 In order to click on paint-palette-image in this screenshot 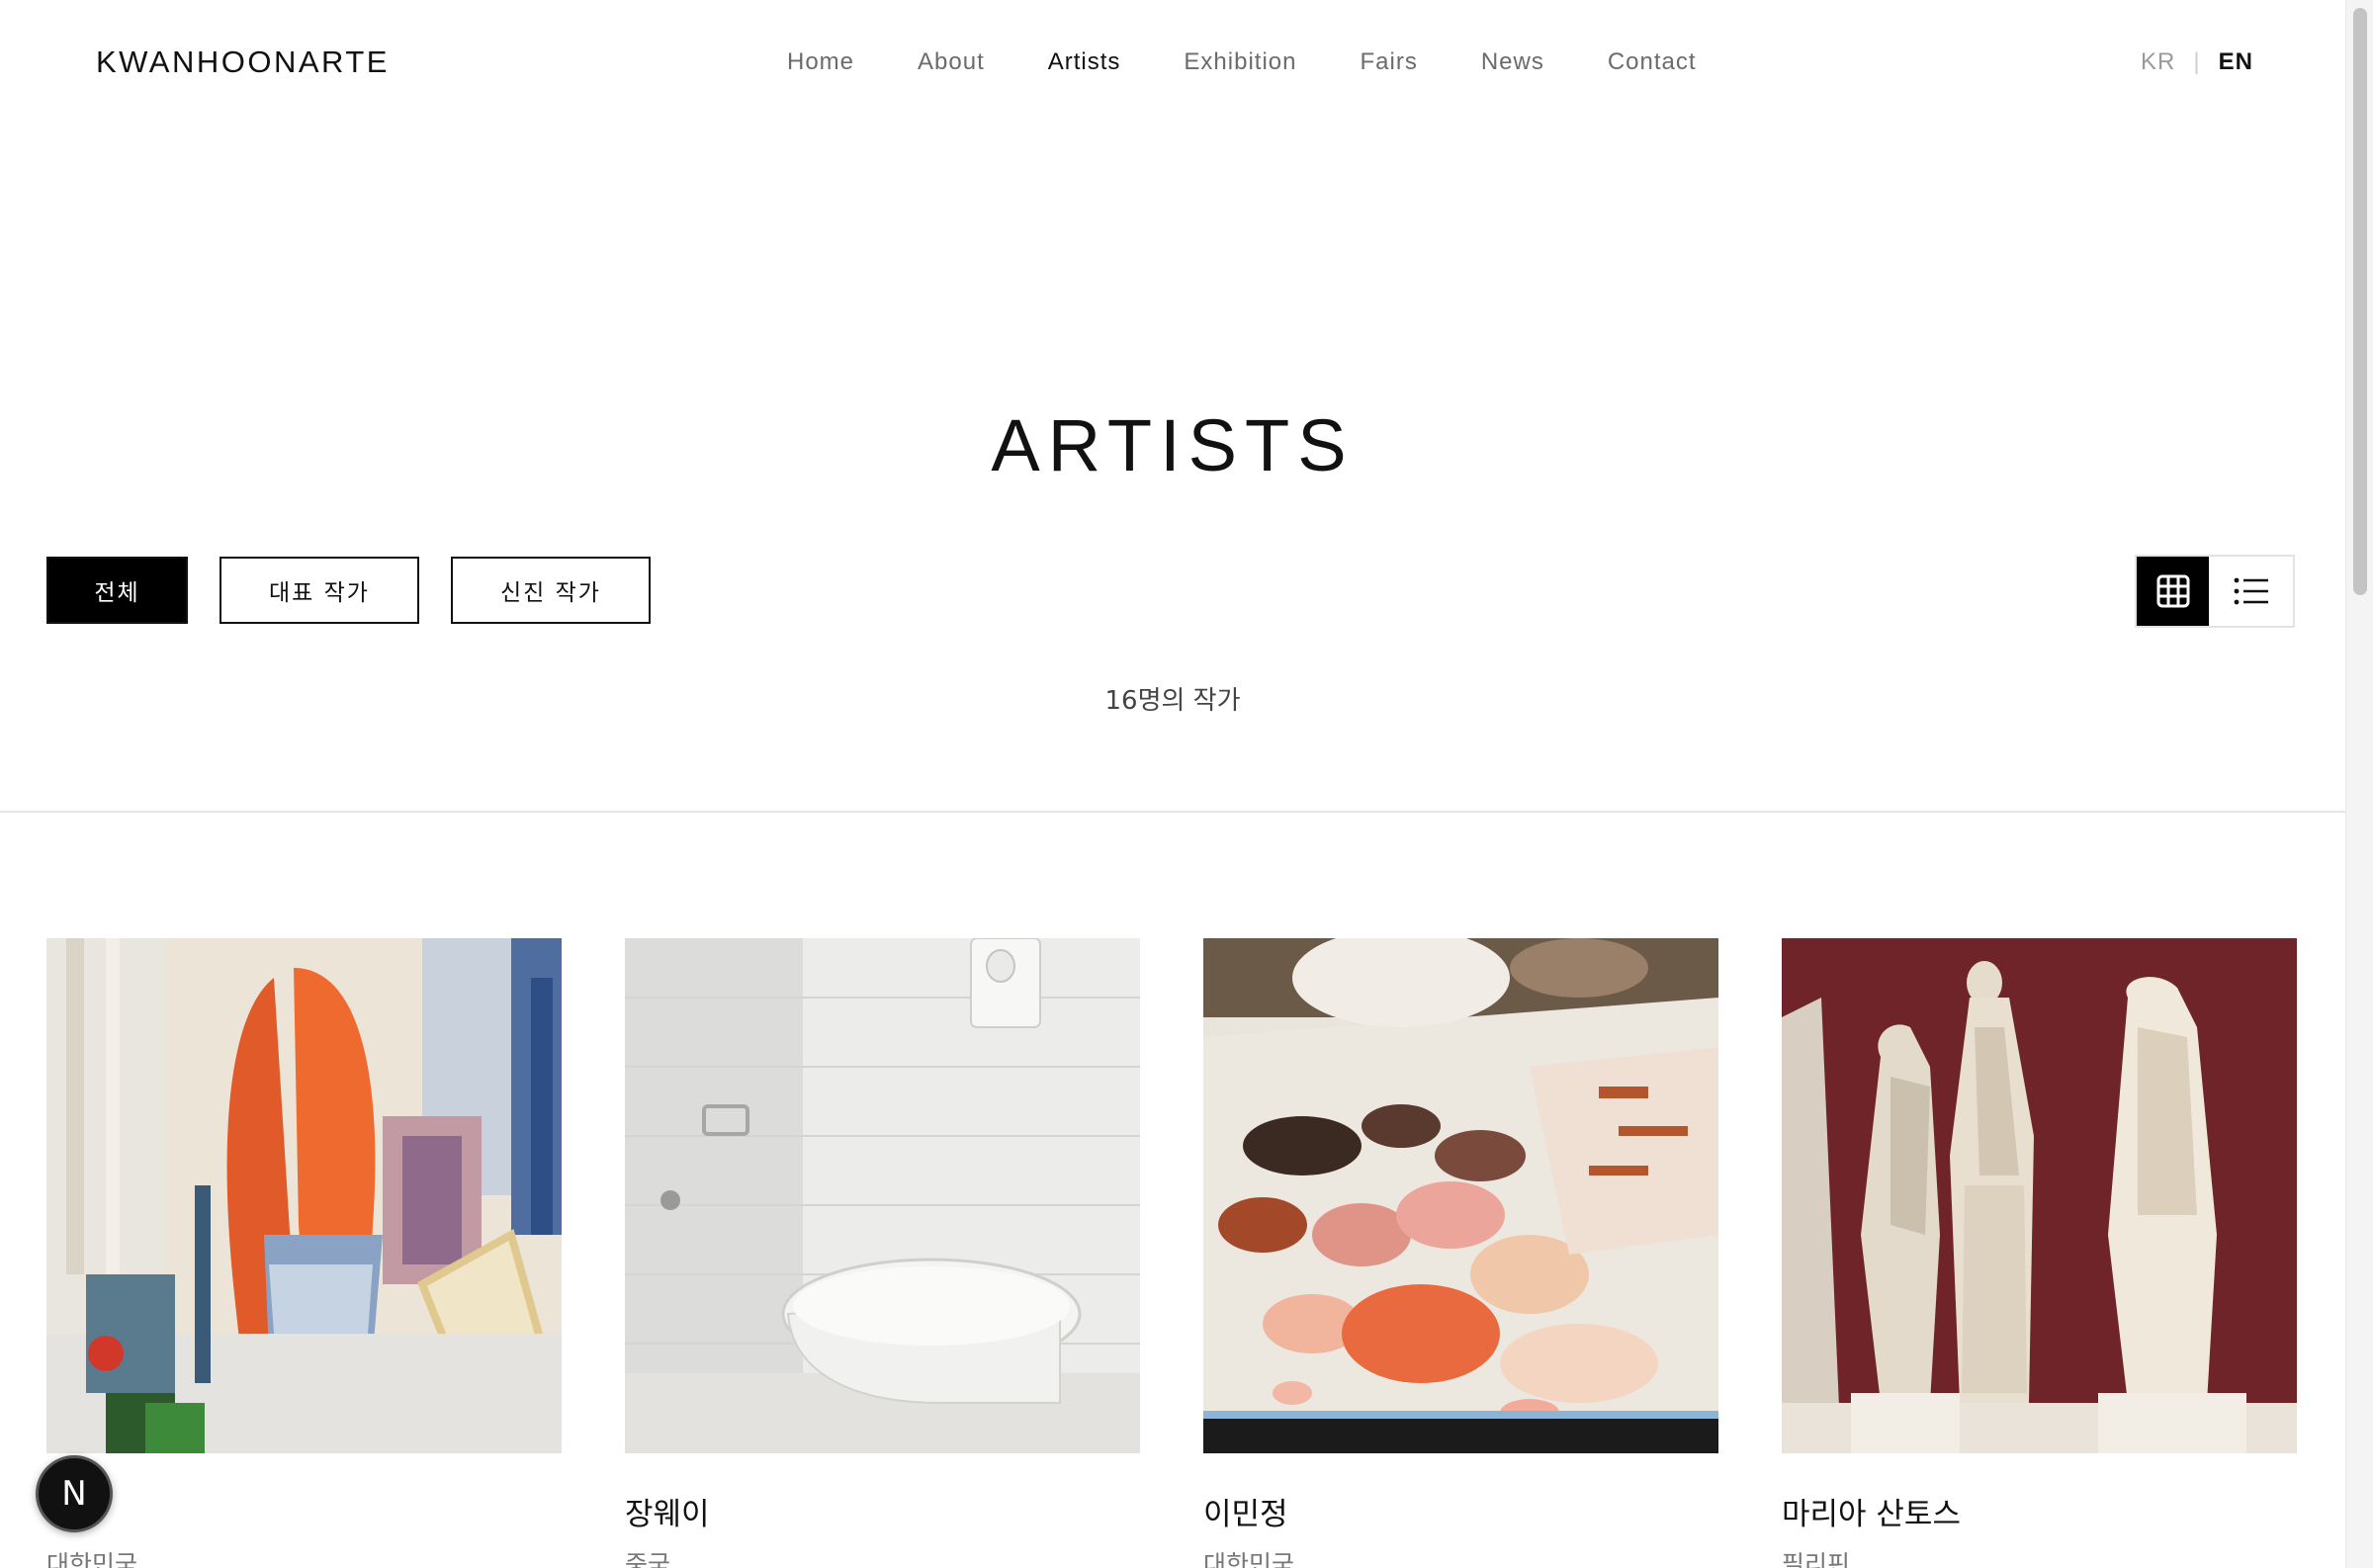, I will do `click(1460, 1195)`.